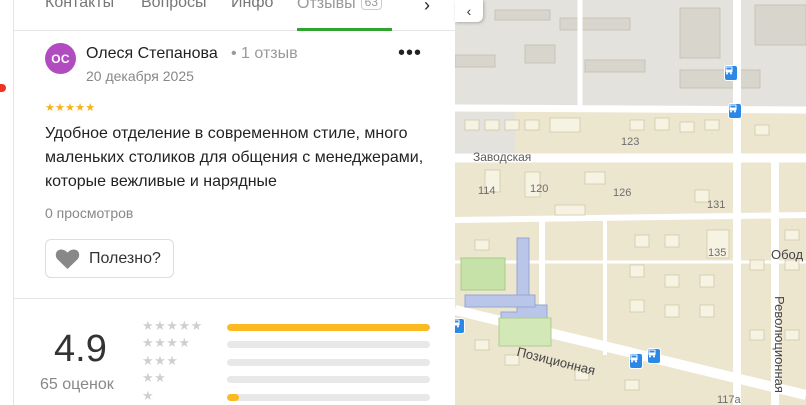 The height and width of the screenshot is (405, 806). I want to click on map-street-label: Заводская, so click(502, 157).